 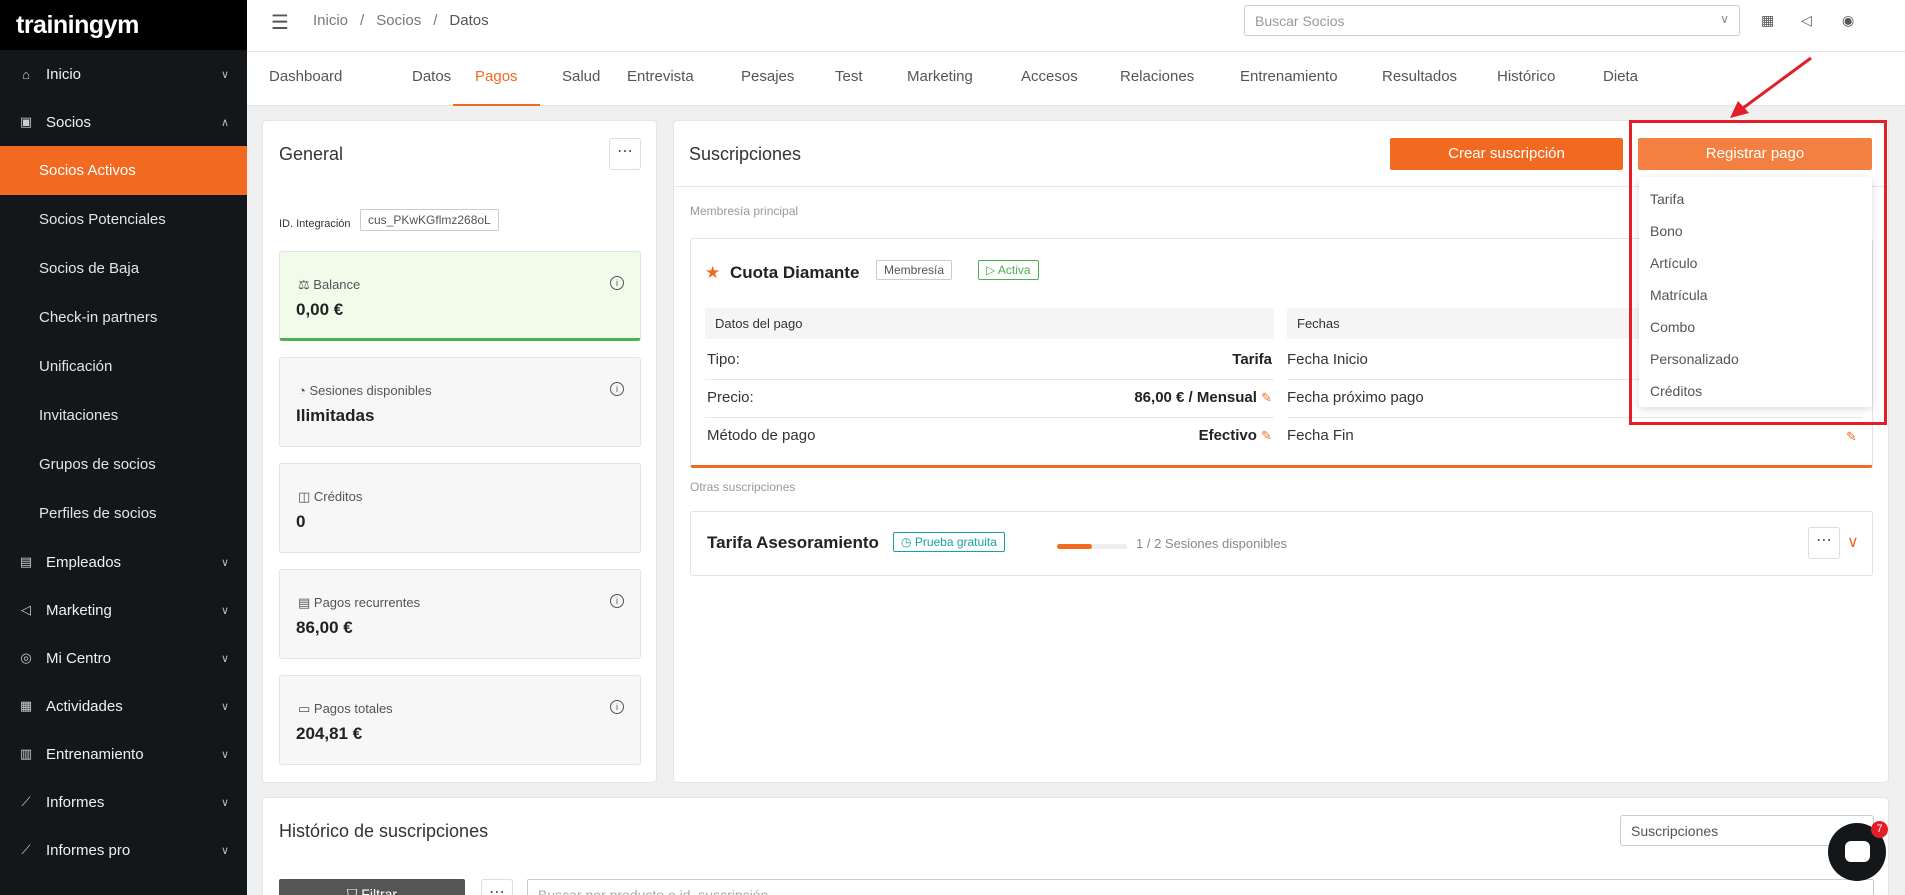 What do you see at coordinates (1092, 546) in the screenshot?
I see `sessions-progress-bar` at bounding box center [1092, 546].